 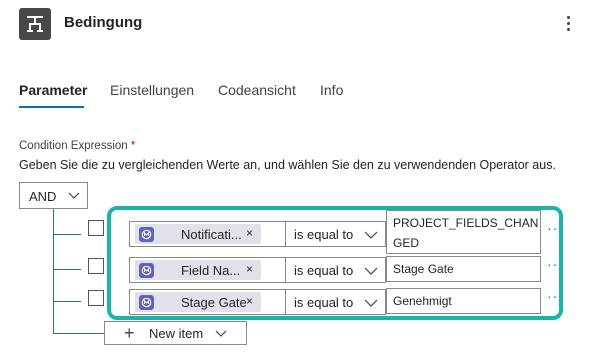 What do you see at coordinates (96, 228) in the screenshot?
I see `row-1-checkbox` at bounding box center [96, 228].